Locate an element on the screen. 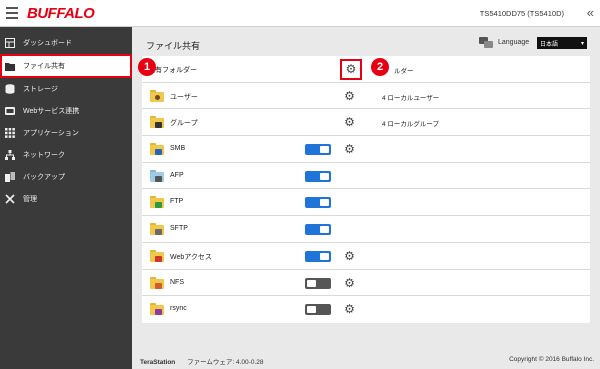 Image resolution: width=600 pixels, height=369 pixels. web-service-icon is located at coordinates (10, 111).